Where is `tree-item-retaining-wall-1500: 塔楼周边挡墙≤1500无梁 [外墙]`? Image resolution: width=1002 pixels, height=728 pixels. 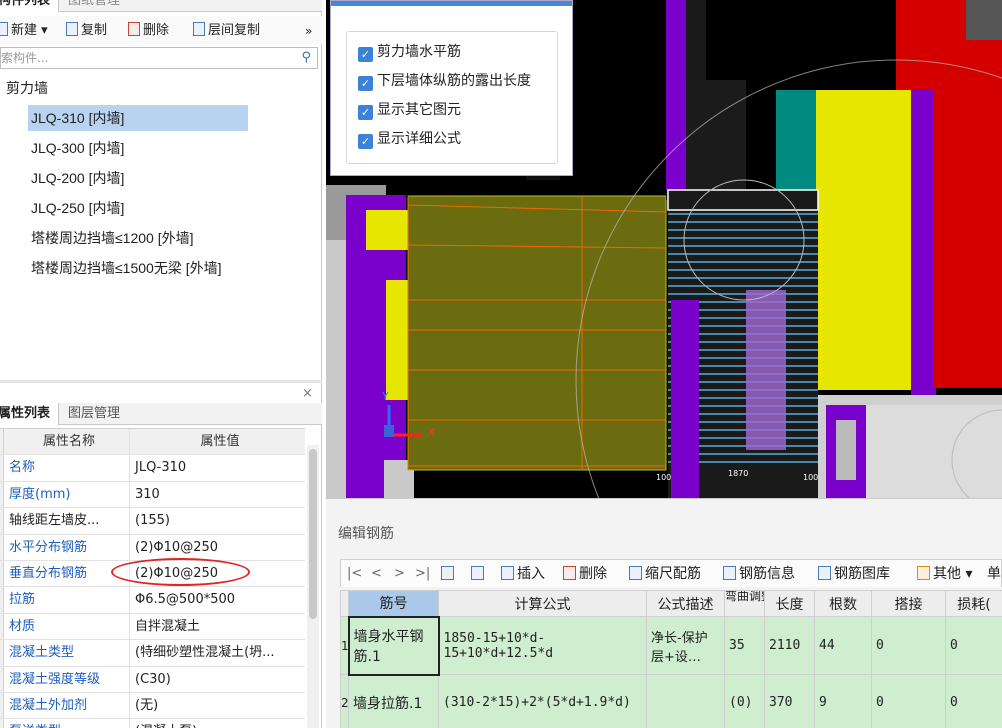
tree-item-retaining-wall-1500: 塔楼周边挡墙≤1500无梁 [外墙] is located at coordinates (126, 268).